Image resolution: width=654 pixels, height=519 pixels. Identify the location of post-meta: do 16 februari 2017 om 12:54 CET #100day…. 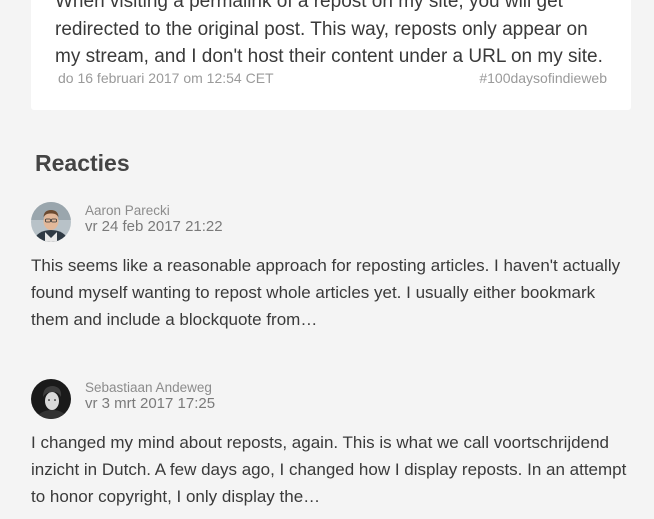
(332, 78).